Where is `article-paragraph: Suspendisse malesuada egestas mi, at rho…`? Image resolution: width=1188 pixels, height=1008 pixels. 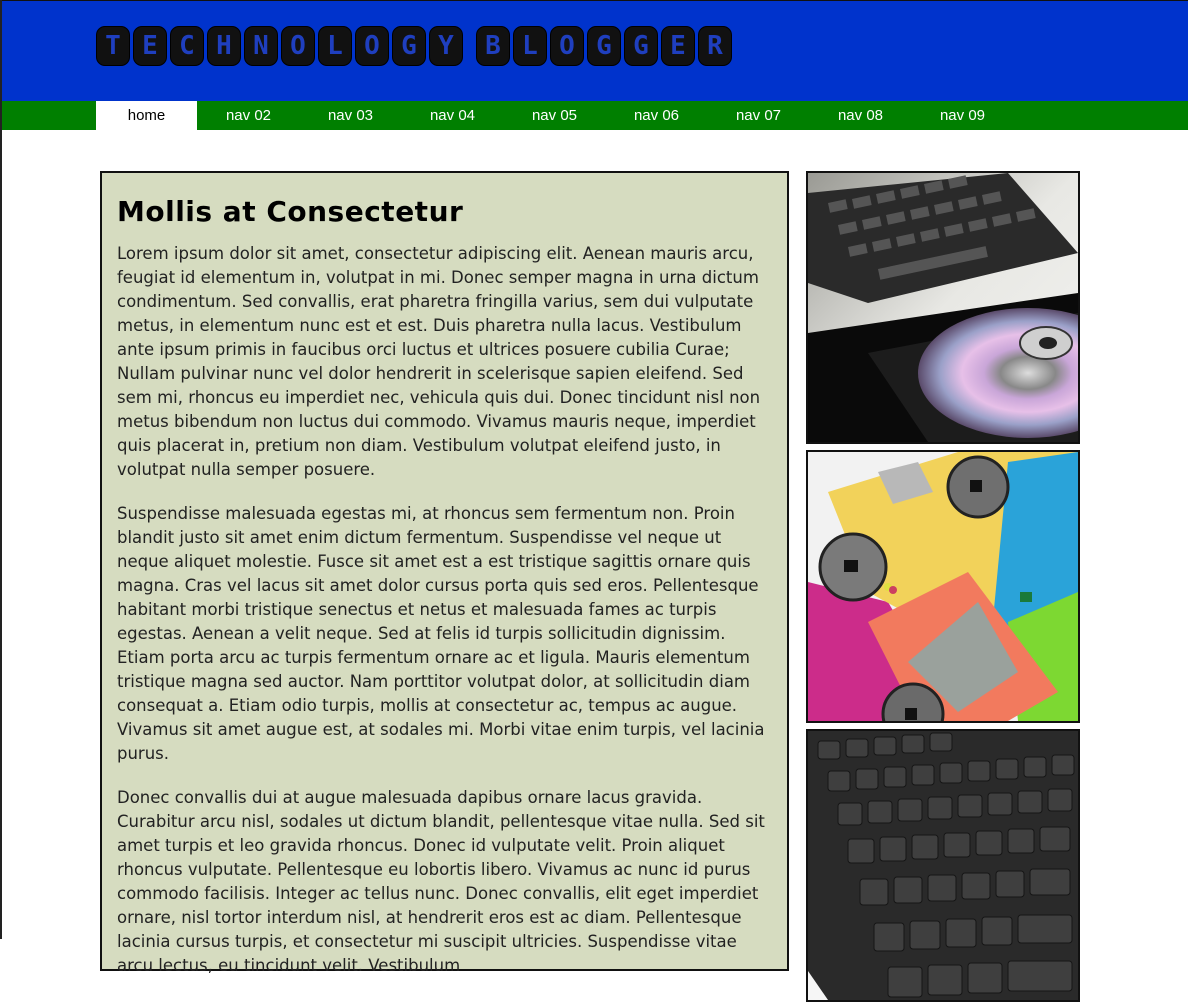 article-paragraph: Suspendisse malesuada egestas mi, at rho… is located at coordinates (441, 633).